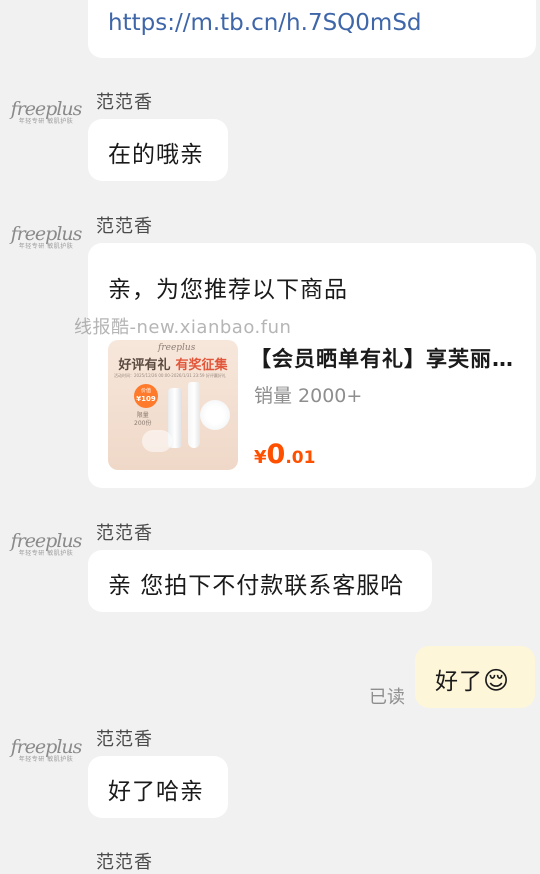  Describe the element at coordinates (228, 290) in the screenshot. I see `recommend-title: 亲，为您推荐以下商品` at that location.